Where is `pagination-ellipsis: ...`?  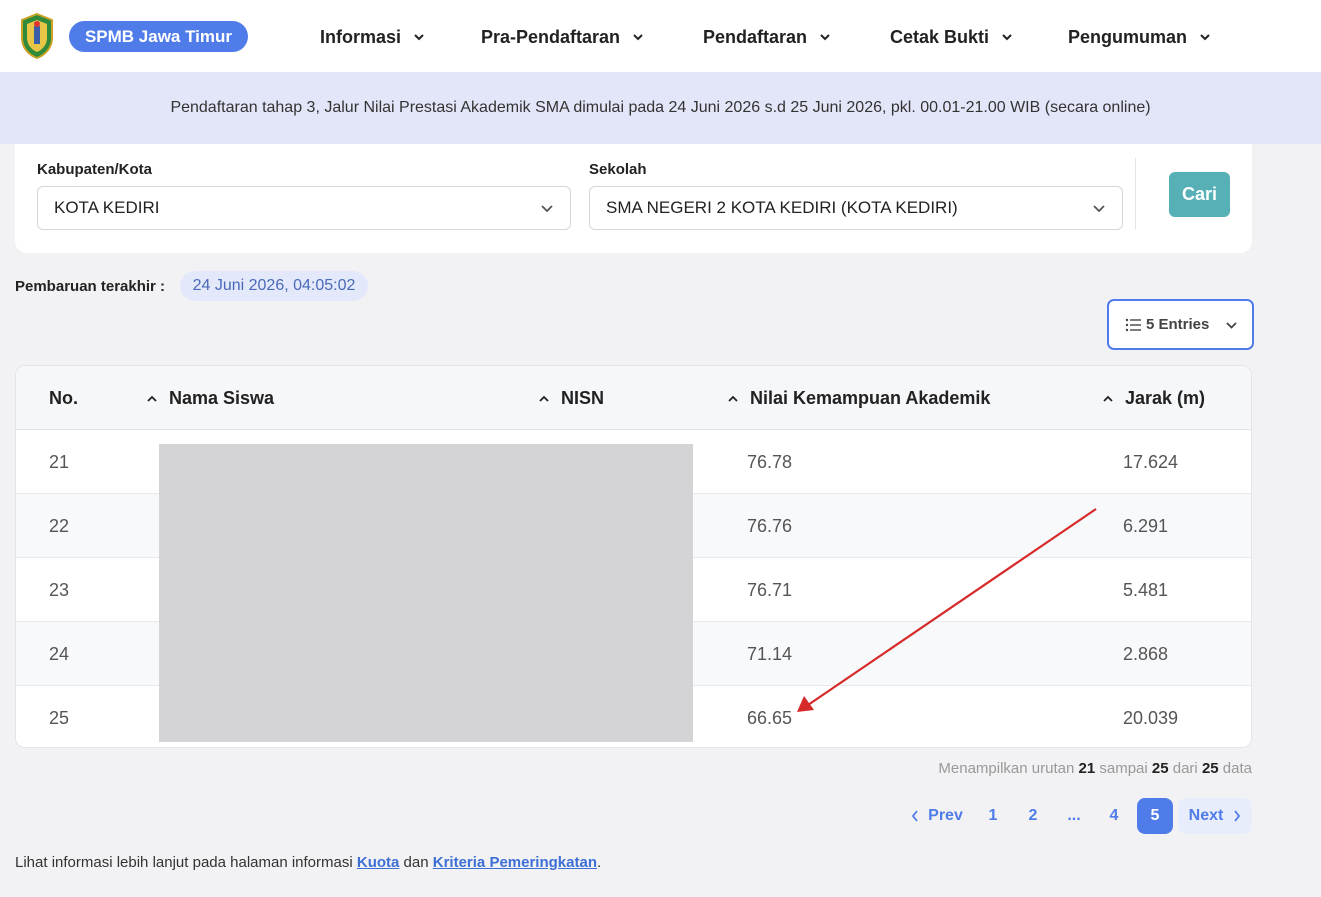 pagination-ellipsis: ... is located at coordinates (1074, 815).